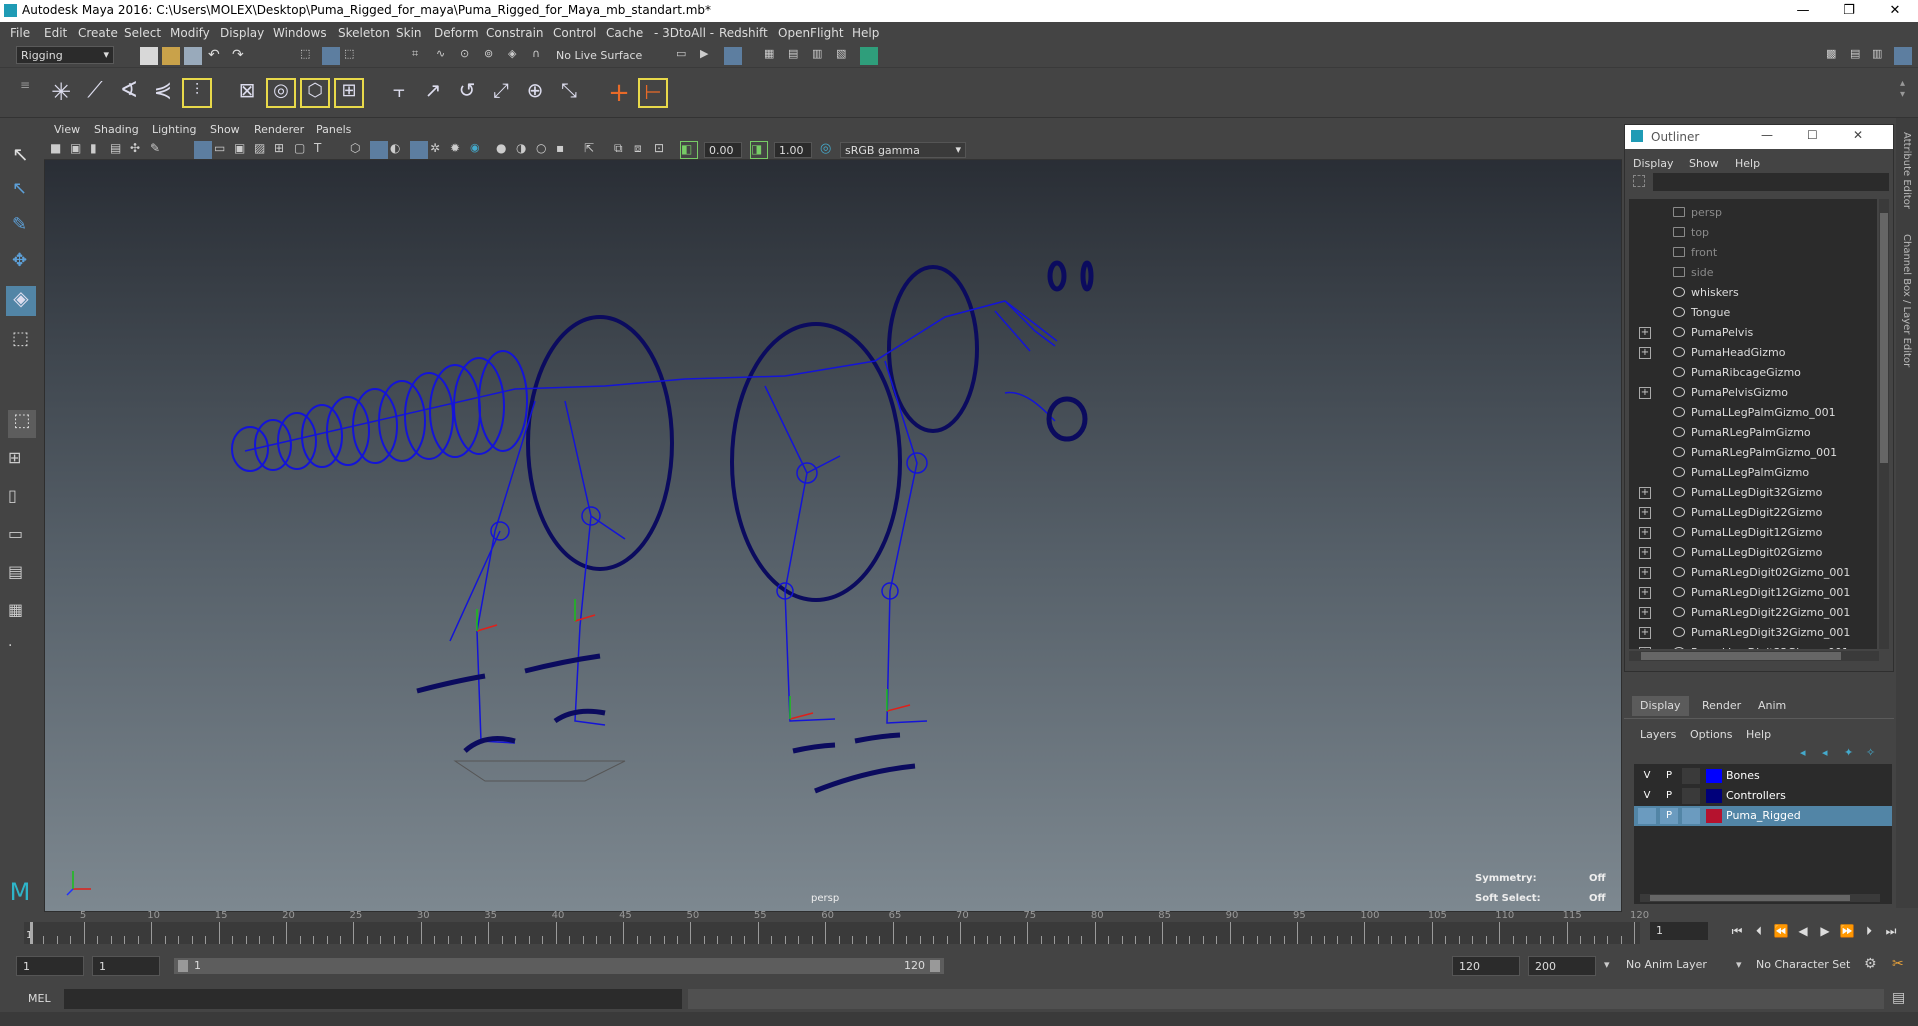  Describe the element at coordinates (149, 56) in the screenshot. I see `new-scene-icon` at that location.